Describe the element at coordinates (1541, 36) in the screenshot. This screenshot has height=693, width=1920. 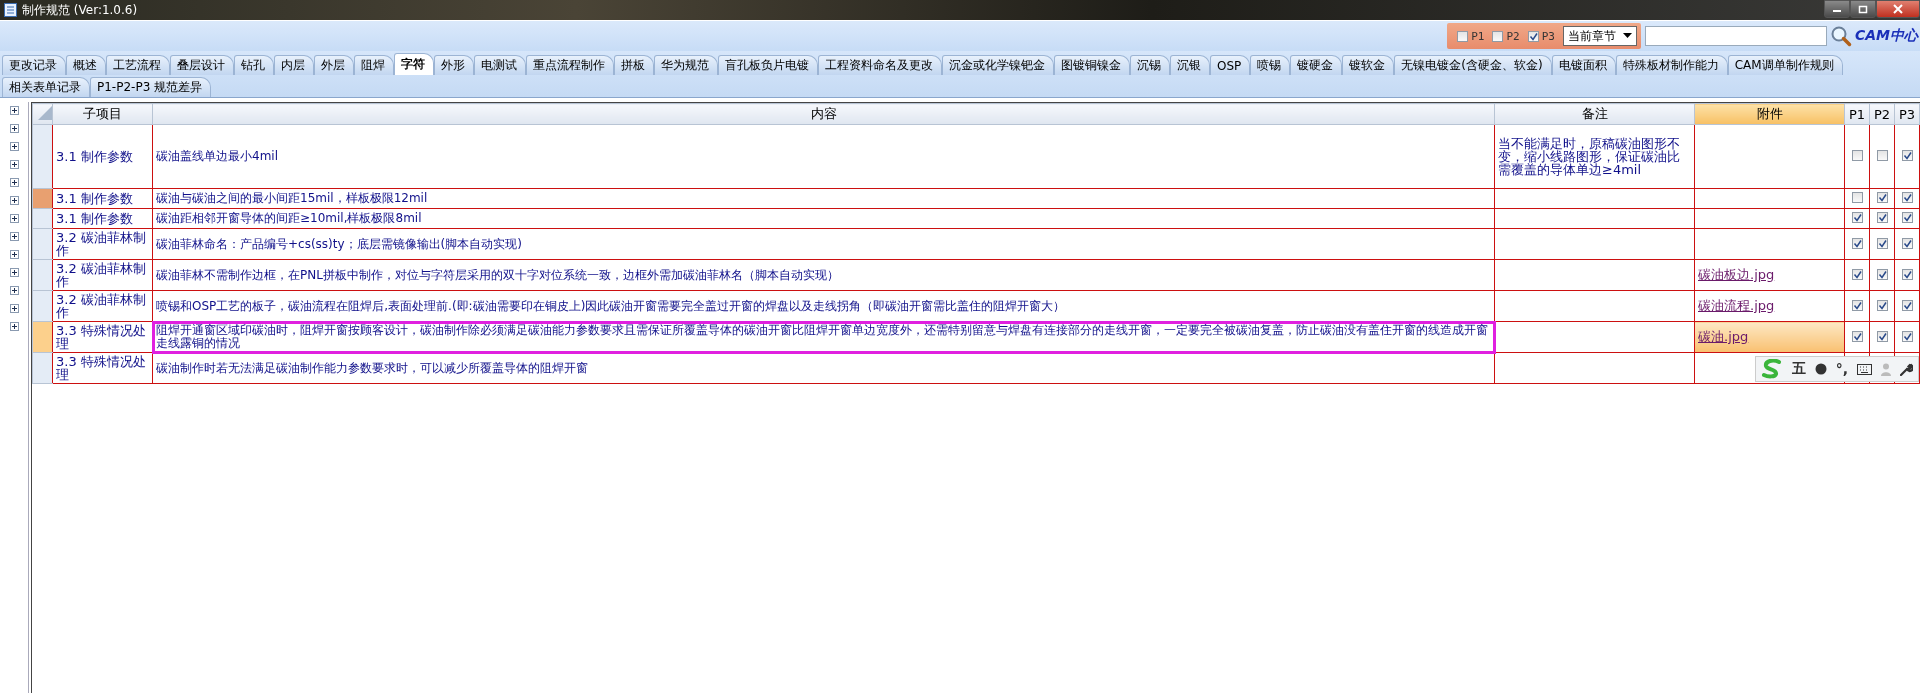
I see `level-checkbox: P3` at that location.